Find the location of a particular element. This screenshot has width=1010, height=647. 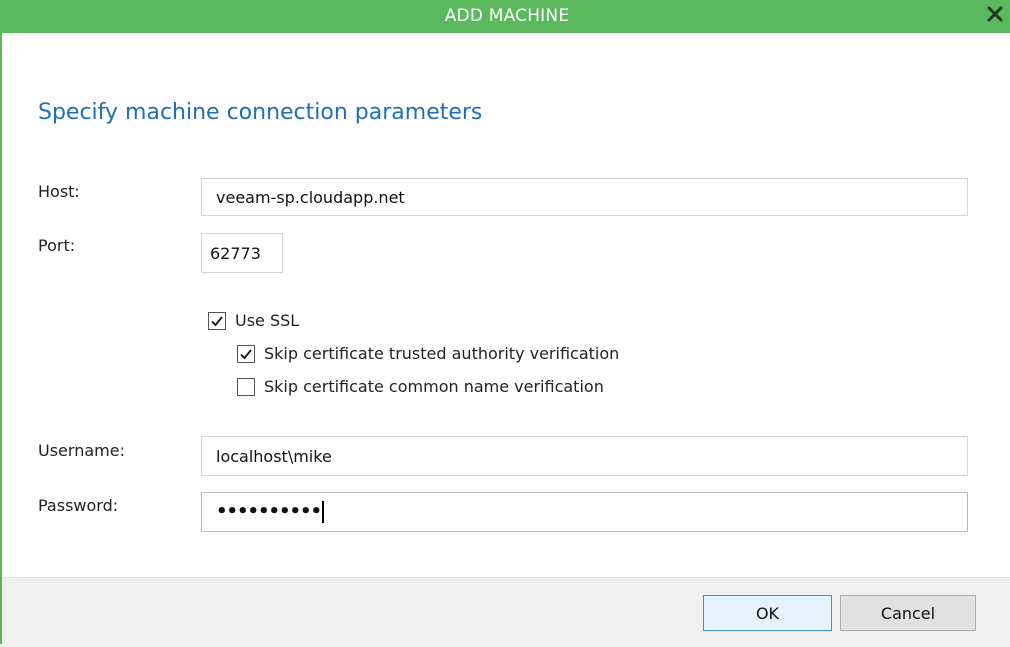

ok-button: OK is located at coordinates (767, 613).